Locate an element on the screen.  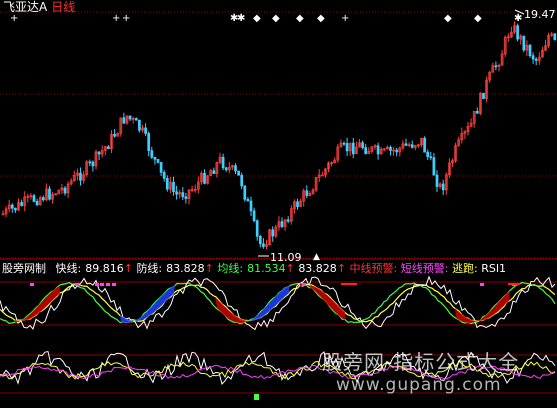
indicator-name: 股旁网制 is located at coordinates (24, 268).